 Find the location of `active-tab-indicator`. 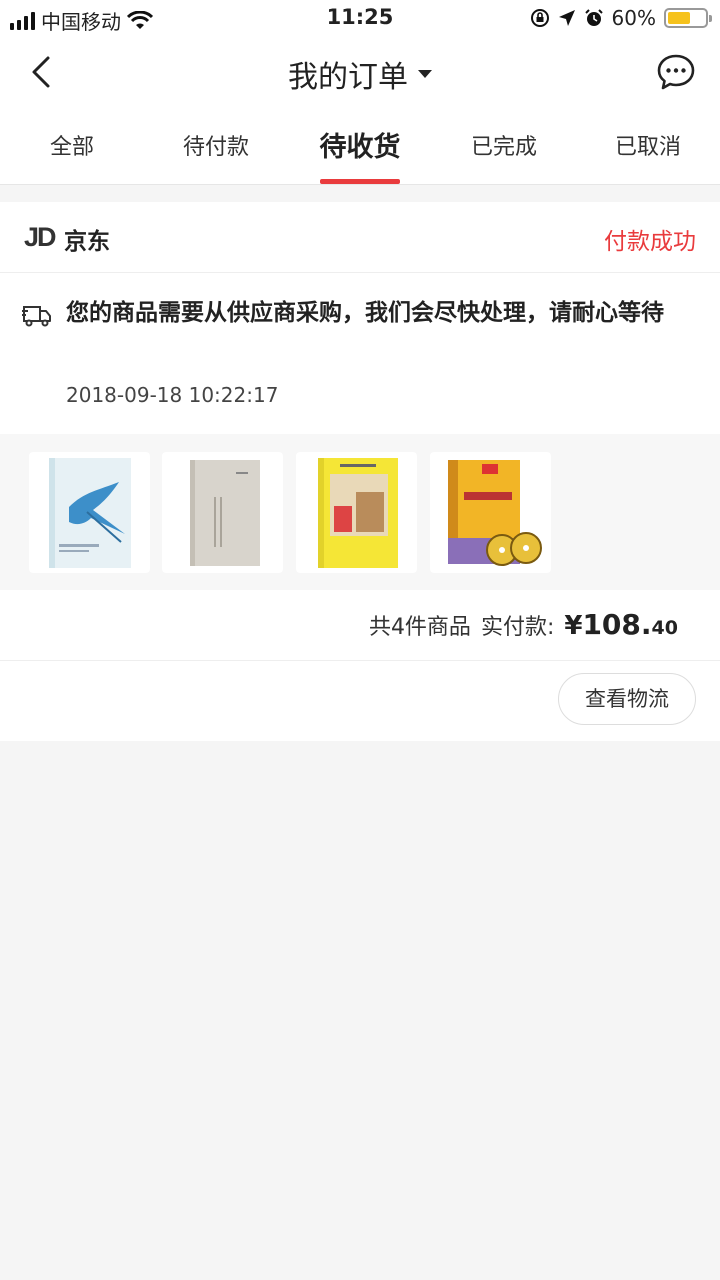

active-tab-indicator is located at coordinates (360, 181).